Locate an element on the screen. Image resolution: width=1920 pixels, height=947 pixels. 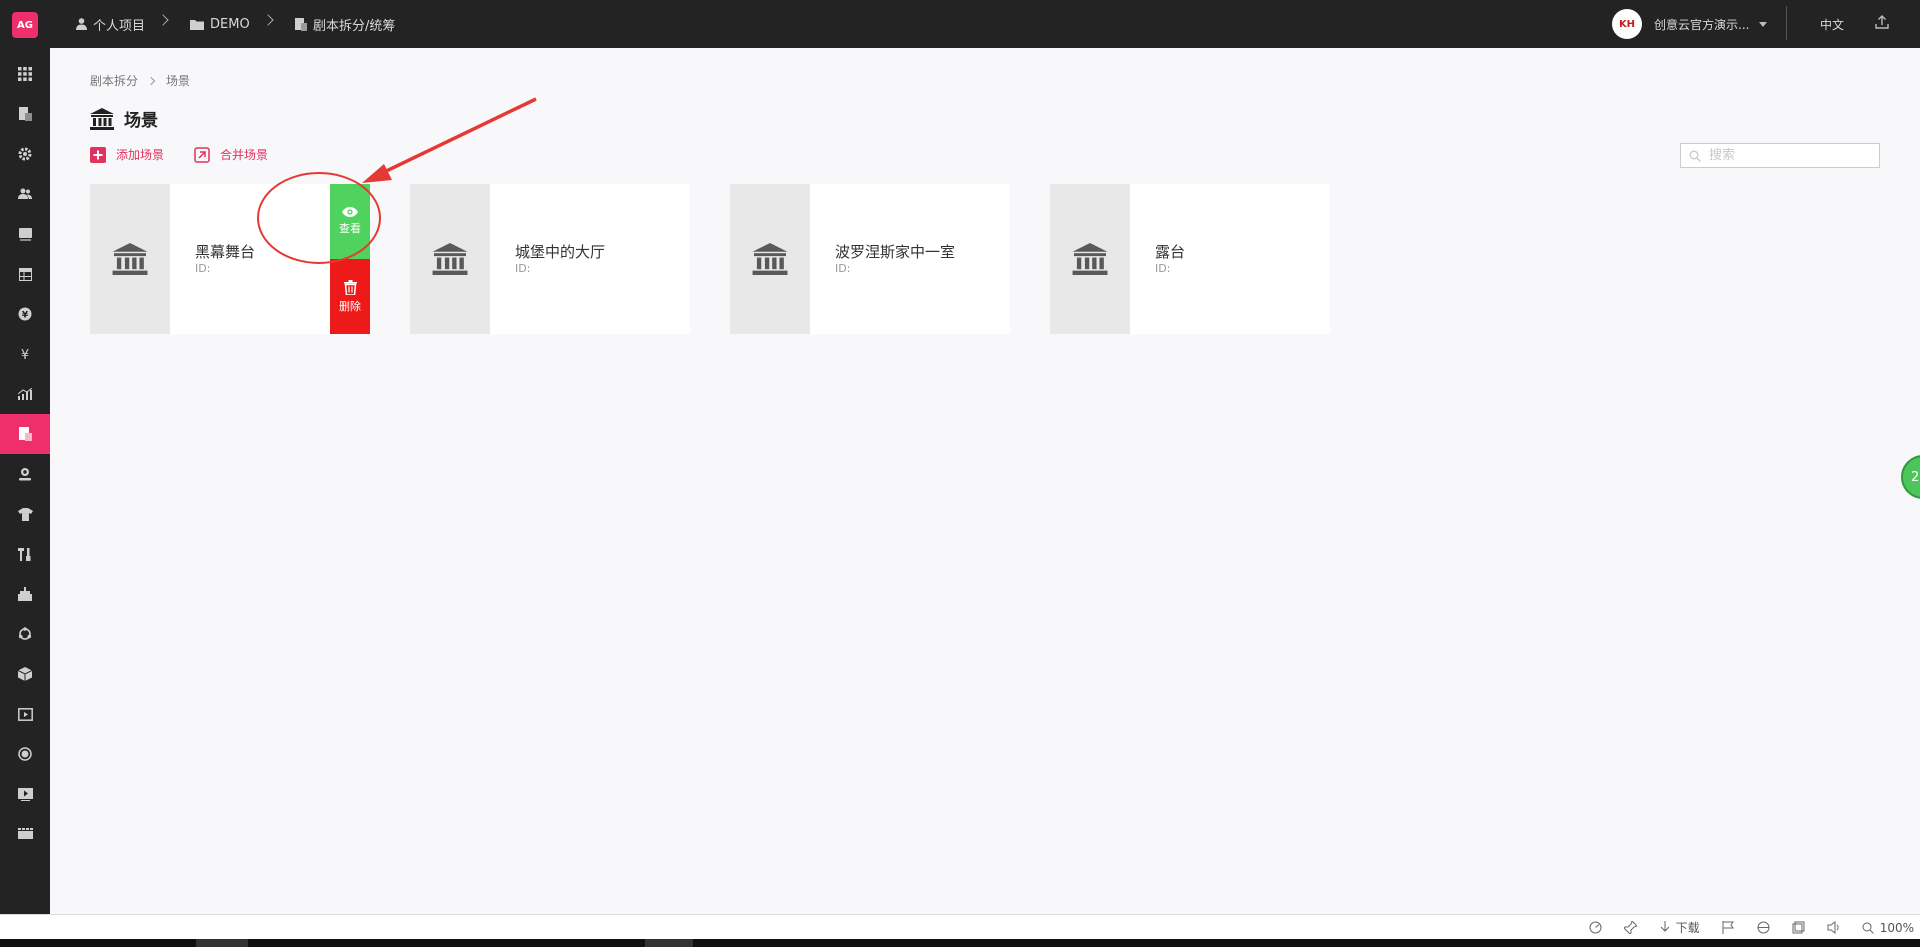
download-label: 下载 is located at coordinates (1687, 928).